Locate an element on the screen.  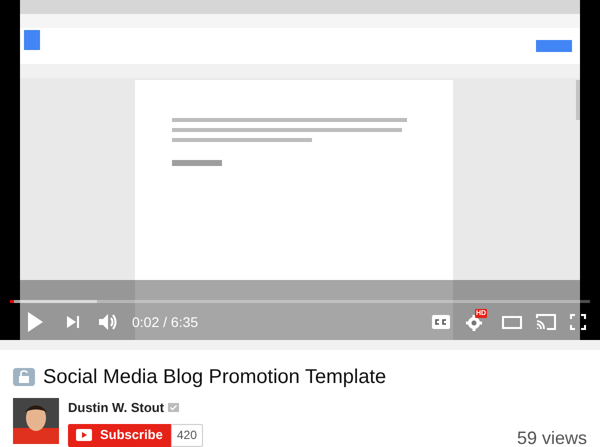
next-icon is located at coordinates (73, 322).